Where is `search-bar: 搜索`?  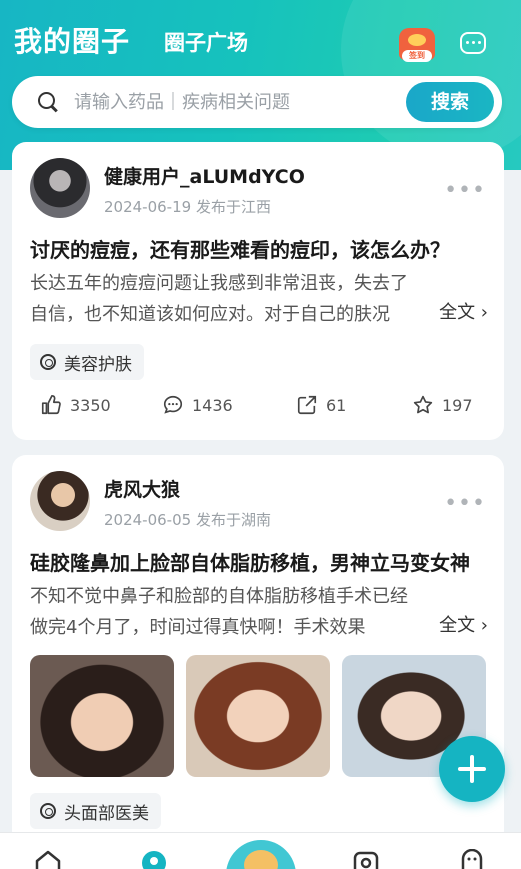 search-bar: 搜索 is located at coordinates (257, 102).